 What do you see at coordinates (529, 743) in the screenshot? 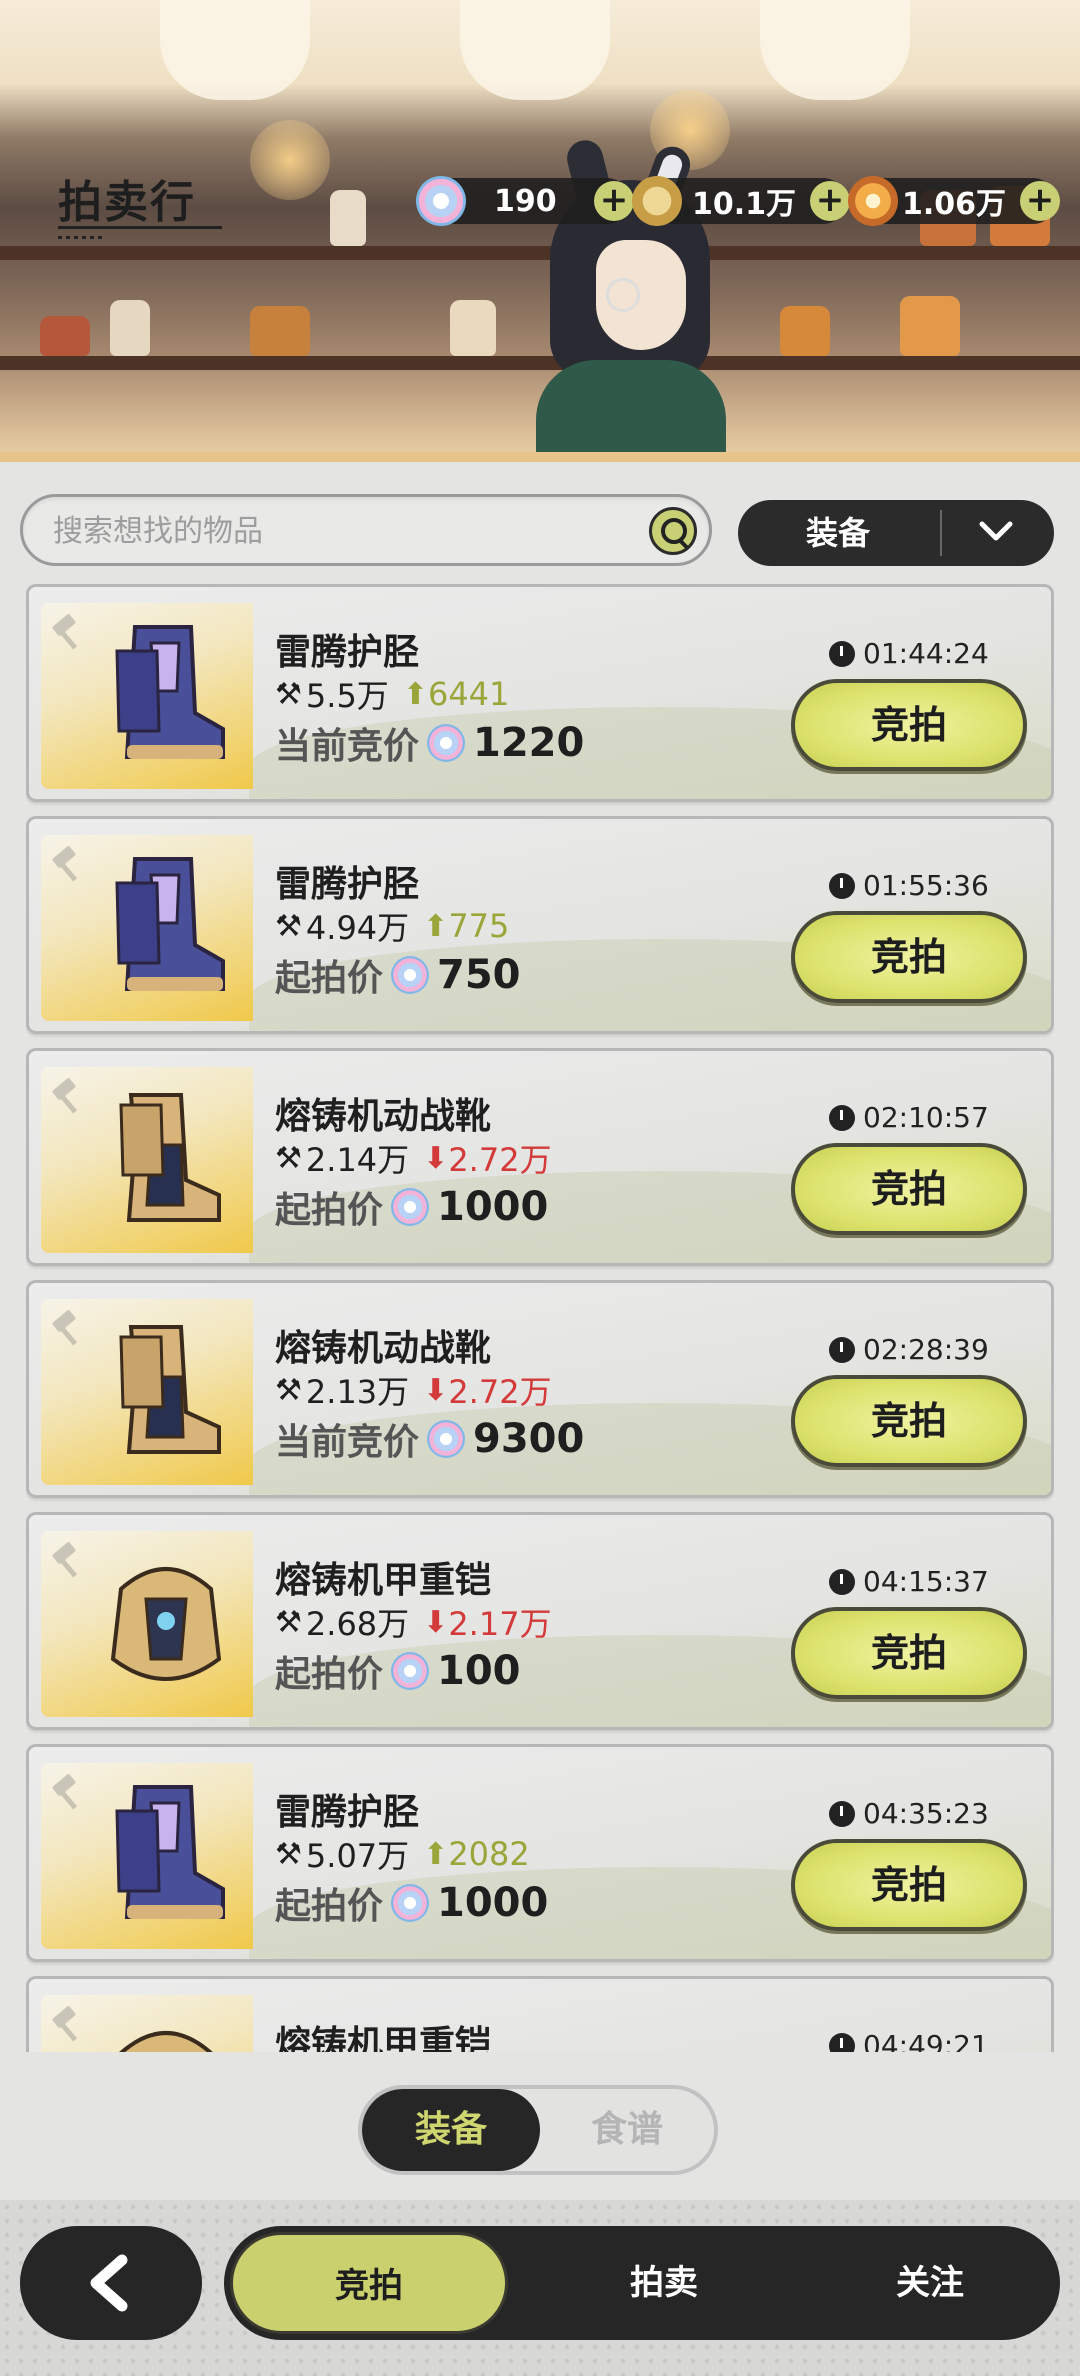
I see `price-value: 1220` at bounding box center [529, 743].